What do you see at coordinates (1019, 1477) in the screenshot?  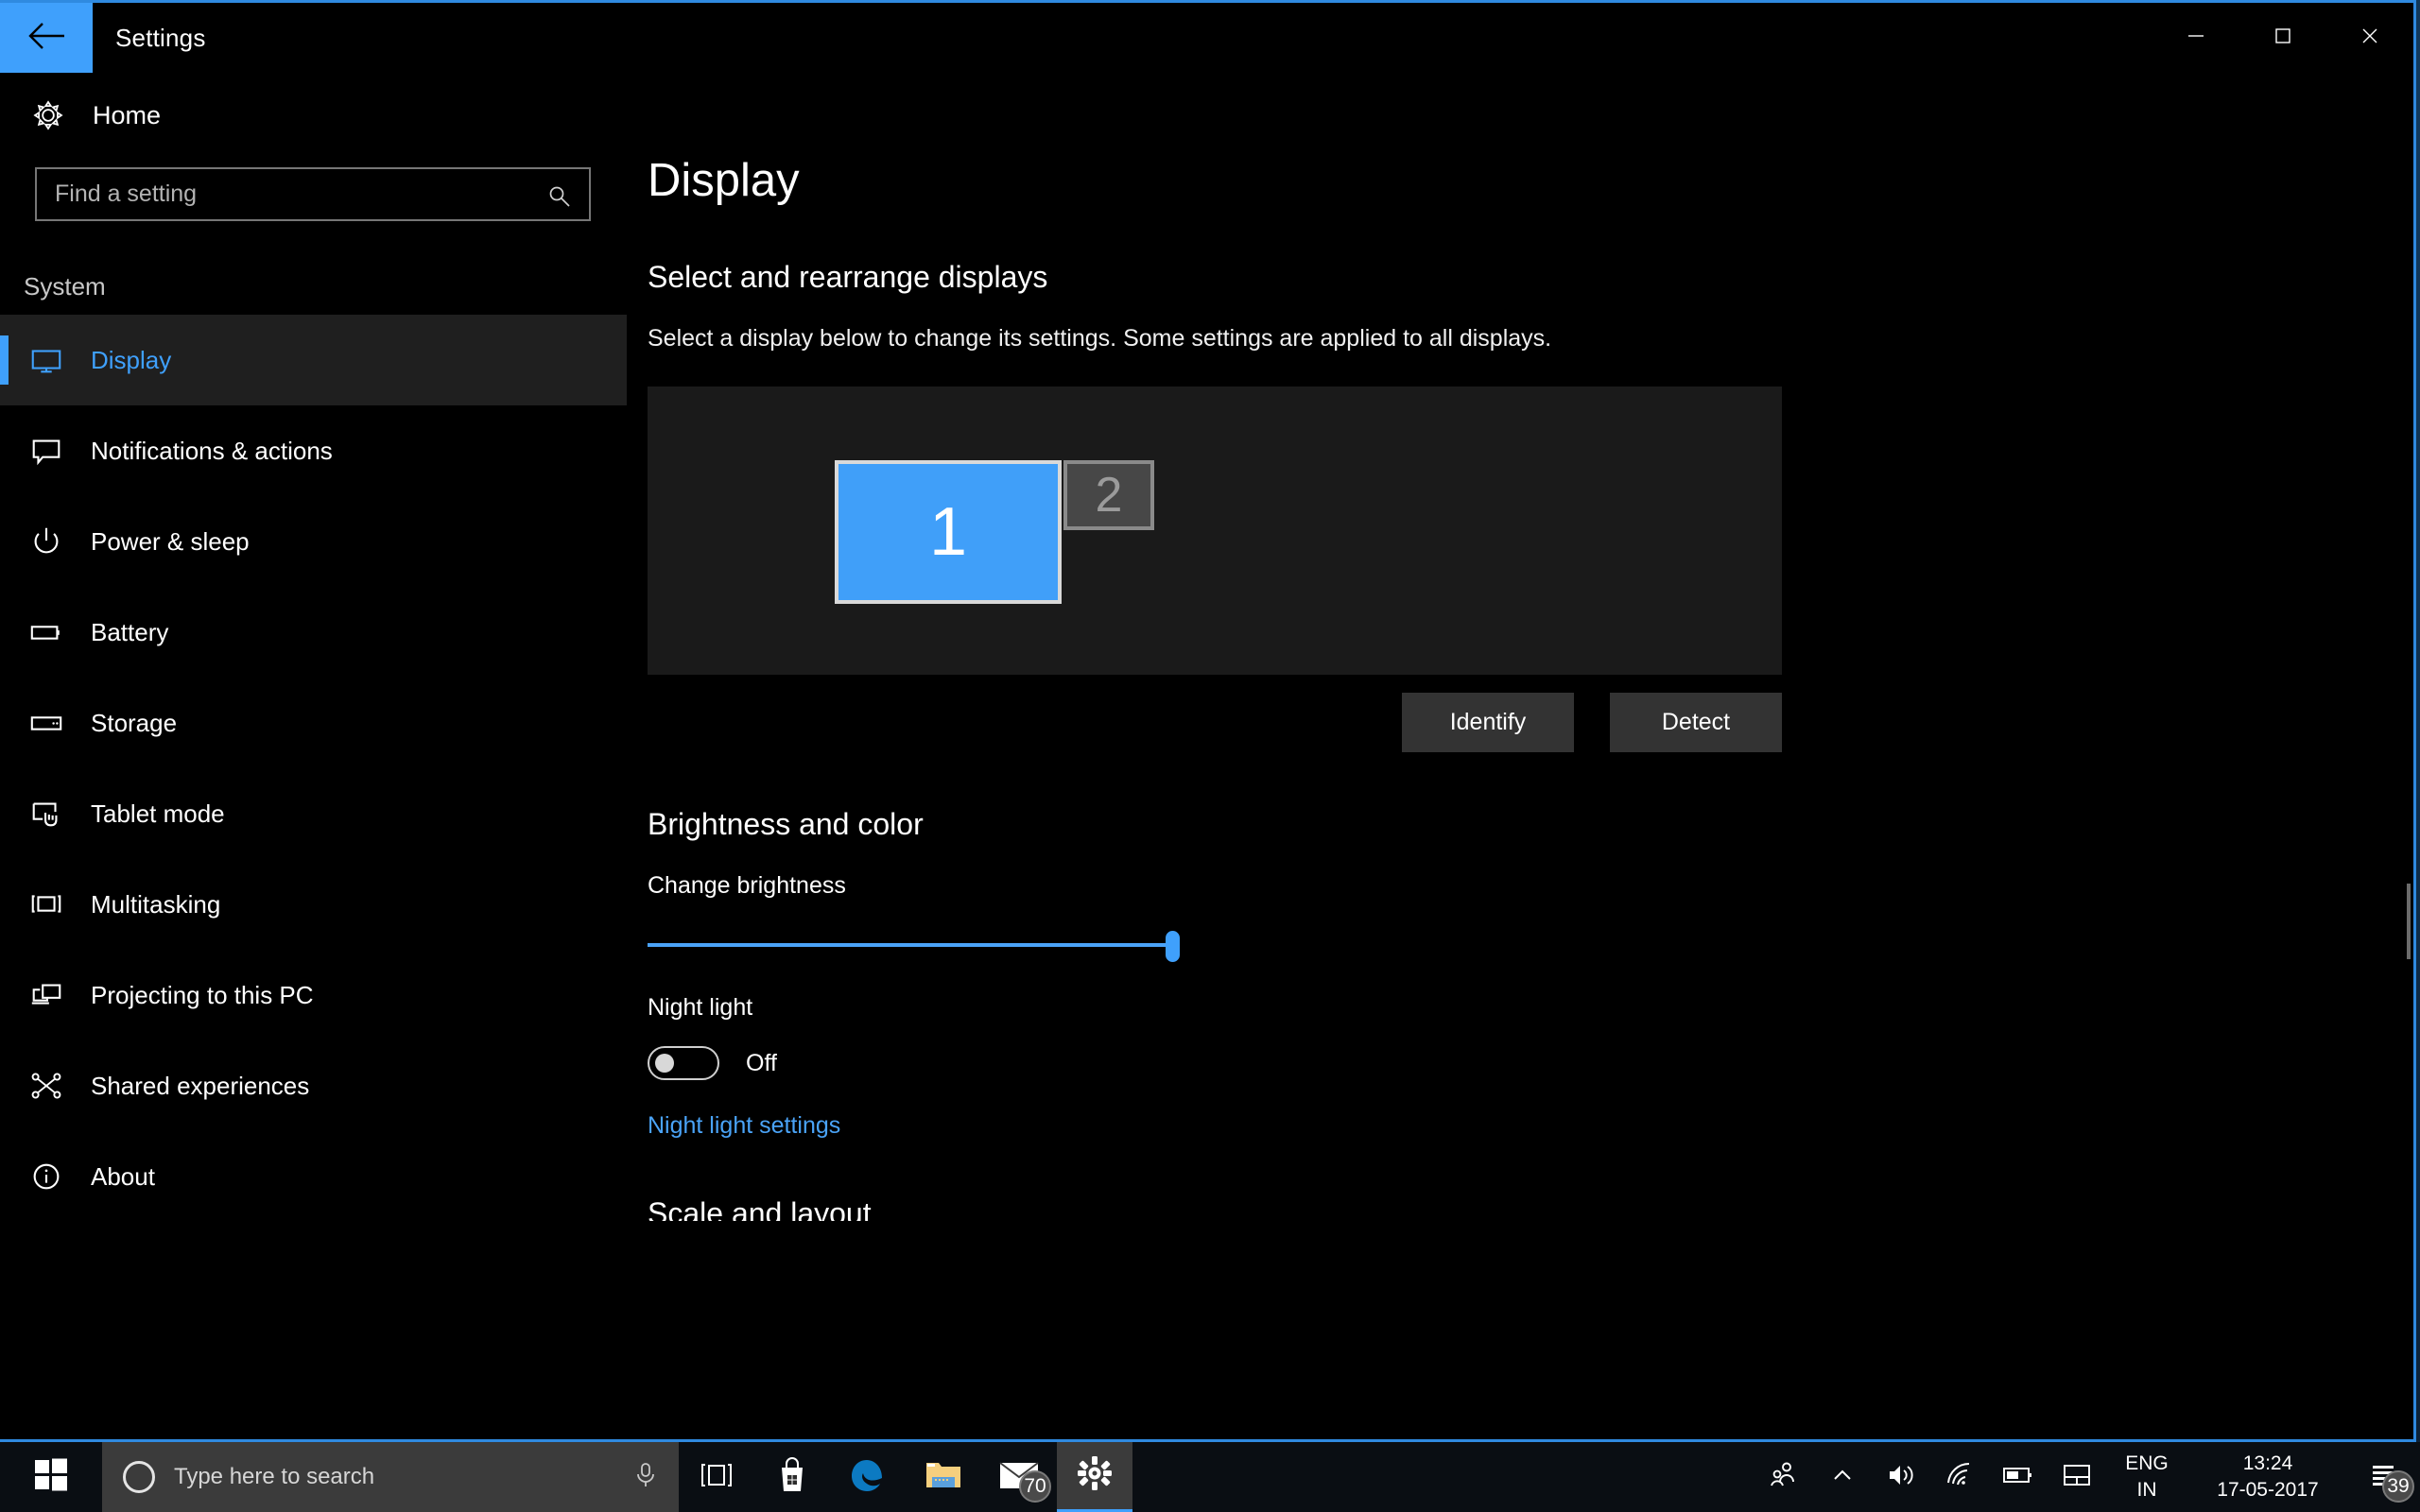 I see `taskbar-app-mail: 70` at bounding box center [1019, 1477].